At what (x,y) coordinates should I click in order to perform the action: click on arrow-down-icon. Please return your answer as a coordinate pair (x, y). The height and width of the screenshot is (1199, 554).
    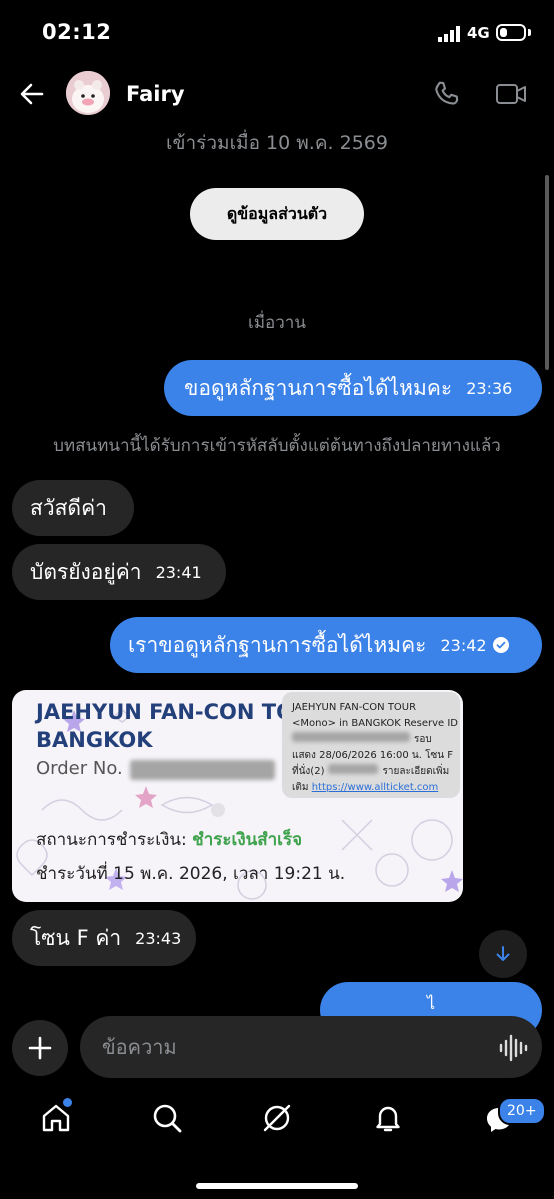
    Looking at the image, I should click on (503, 953).